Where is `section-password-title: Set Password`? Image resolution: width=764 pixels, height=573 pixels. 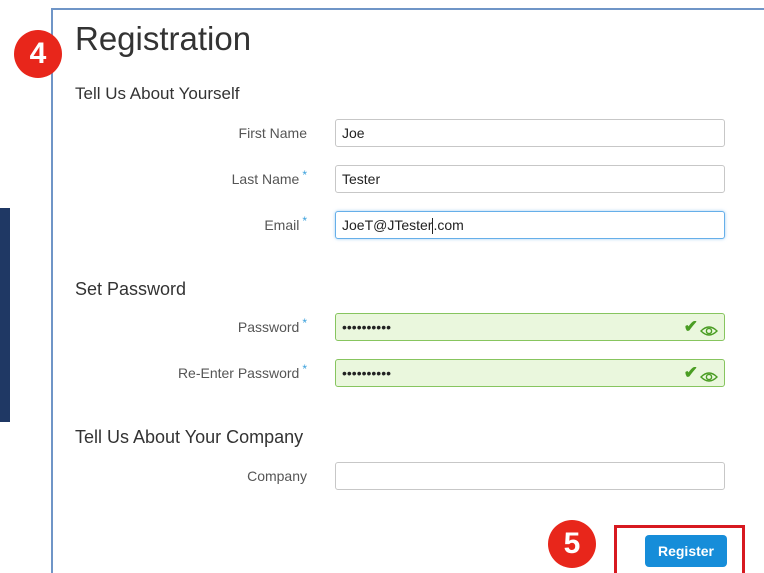 section-password-title: Set Password is located at coordinates (131, 289).